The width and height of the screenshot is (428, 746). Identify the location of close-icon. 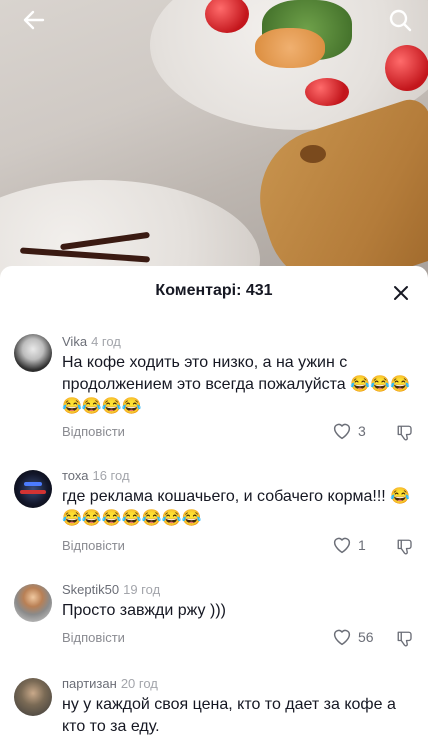
(401, 293).